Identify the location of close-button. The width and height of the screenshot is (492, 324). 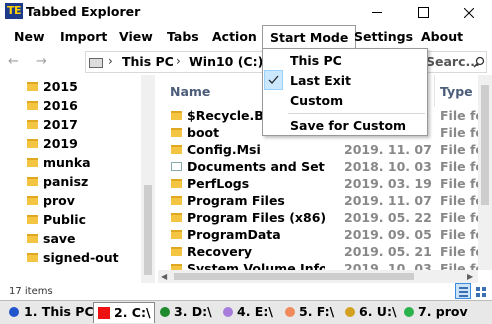
(469, 12).